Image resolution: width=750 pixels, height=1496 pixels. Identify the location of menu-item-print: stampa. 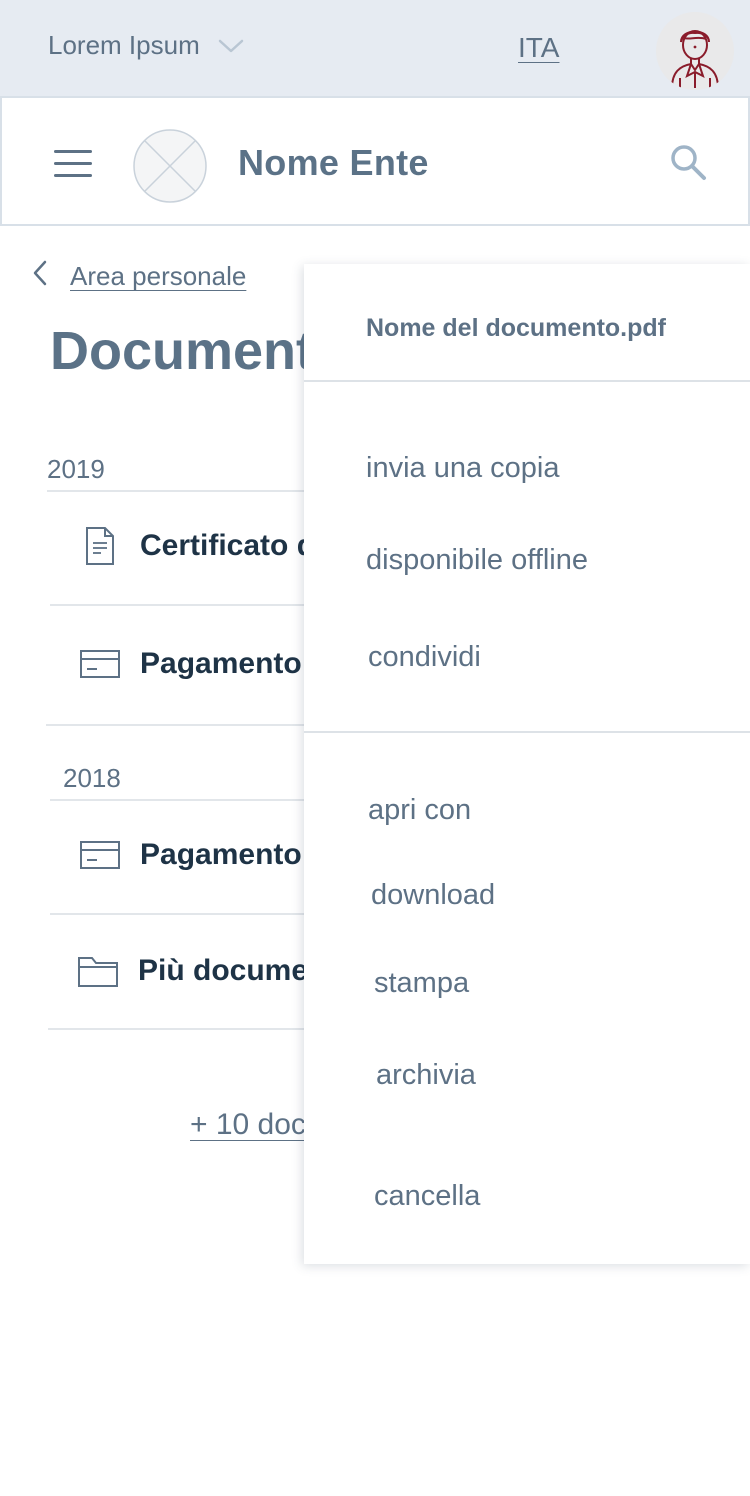
(421, 983).